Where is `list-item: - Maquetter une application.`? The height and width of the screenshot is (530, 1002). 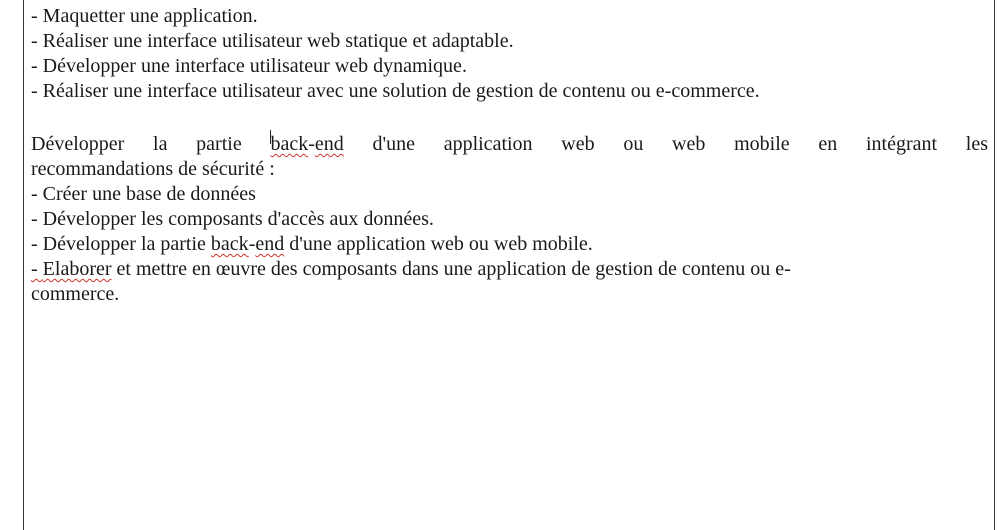 list-item: - Maquetter une application. is located at coordinates (144, 16).